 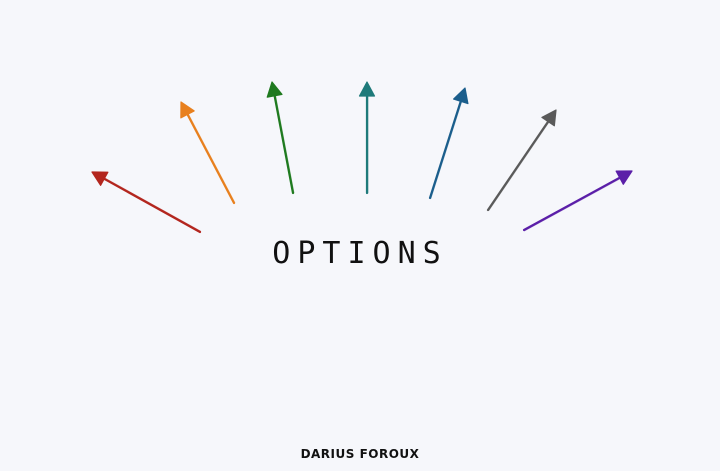 I want to click on arrow-orange, so click(x=208, y=153).